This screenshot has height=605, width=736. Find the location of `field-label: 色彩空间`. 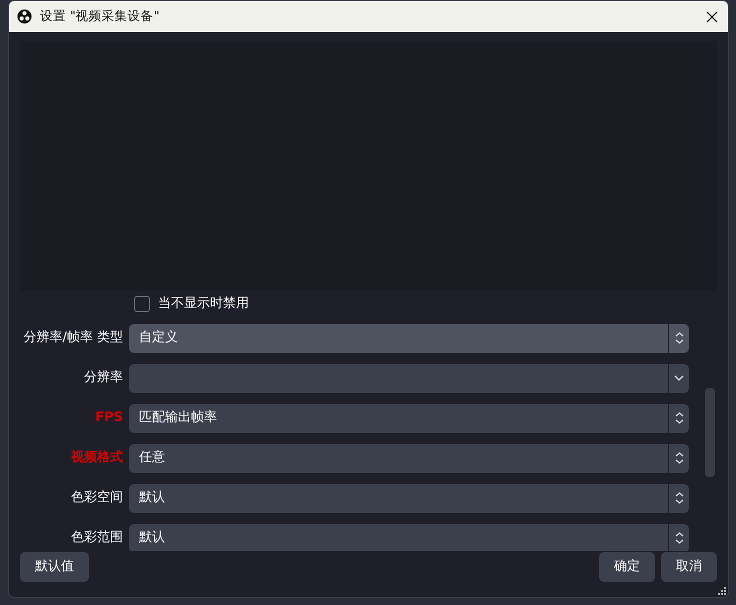

field-label: 色彩空间 is located at coordinates (97, 498).